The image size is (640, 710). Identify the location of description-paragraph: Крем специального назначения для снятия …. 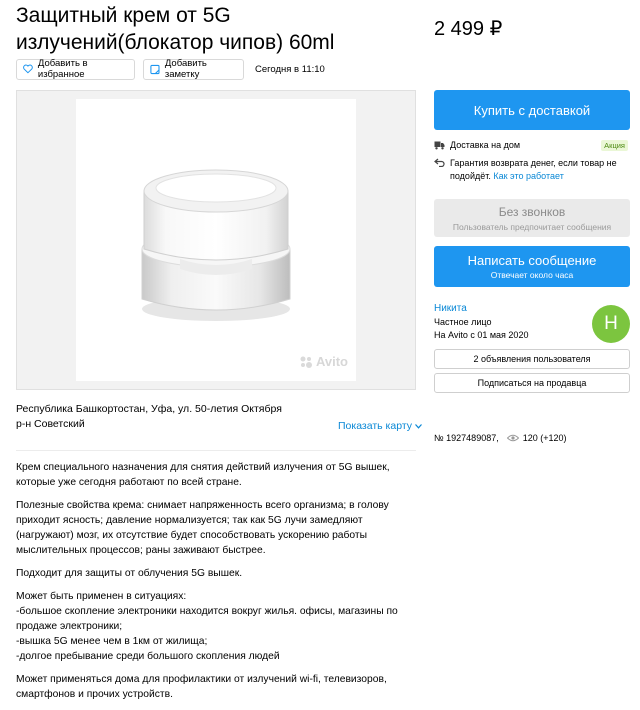
(203, 475).